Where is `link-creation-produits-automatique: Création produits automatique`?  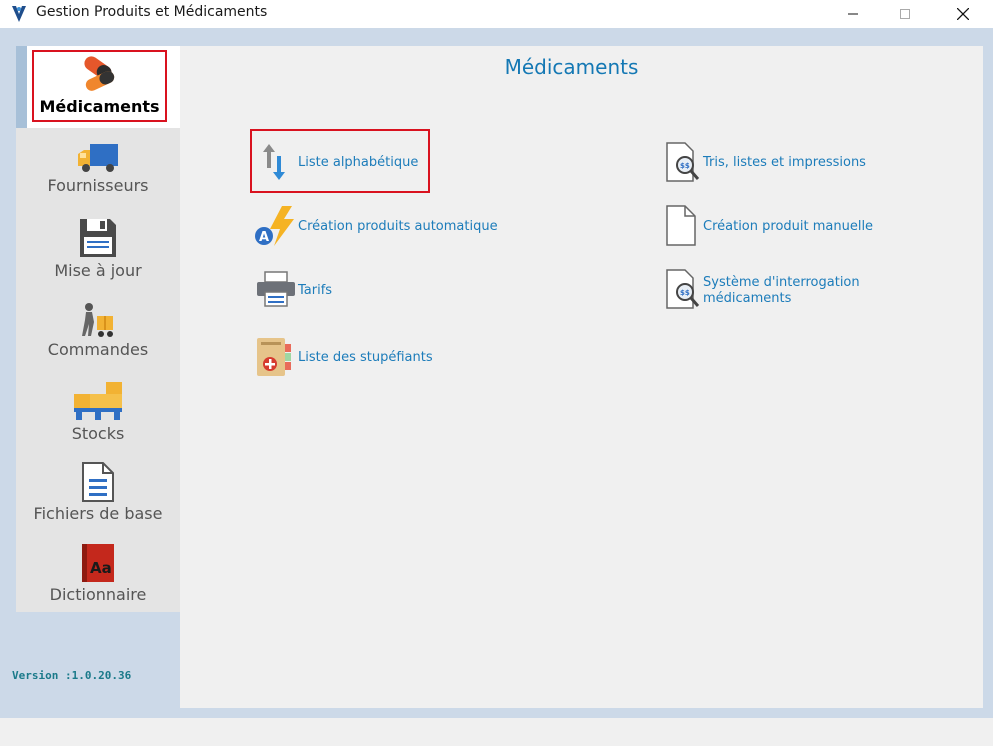
link-creation-produits-automatique: Création produits automatique is located at coordinates (398, 227).